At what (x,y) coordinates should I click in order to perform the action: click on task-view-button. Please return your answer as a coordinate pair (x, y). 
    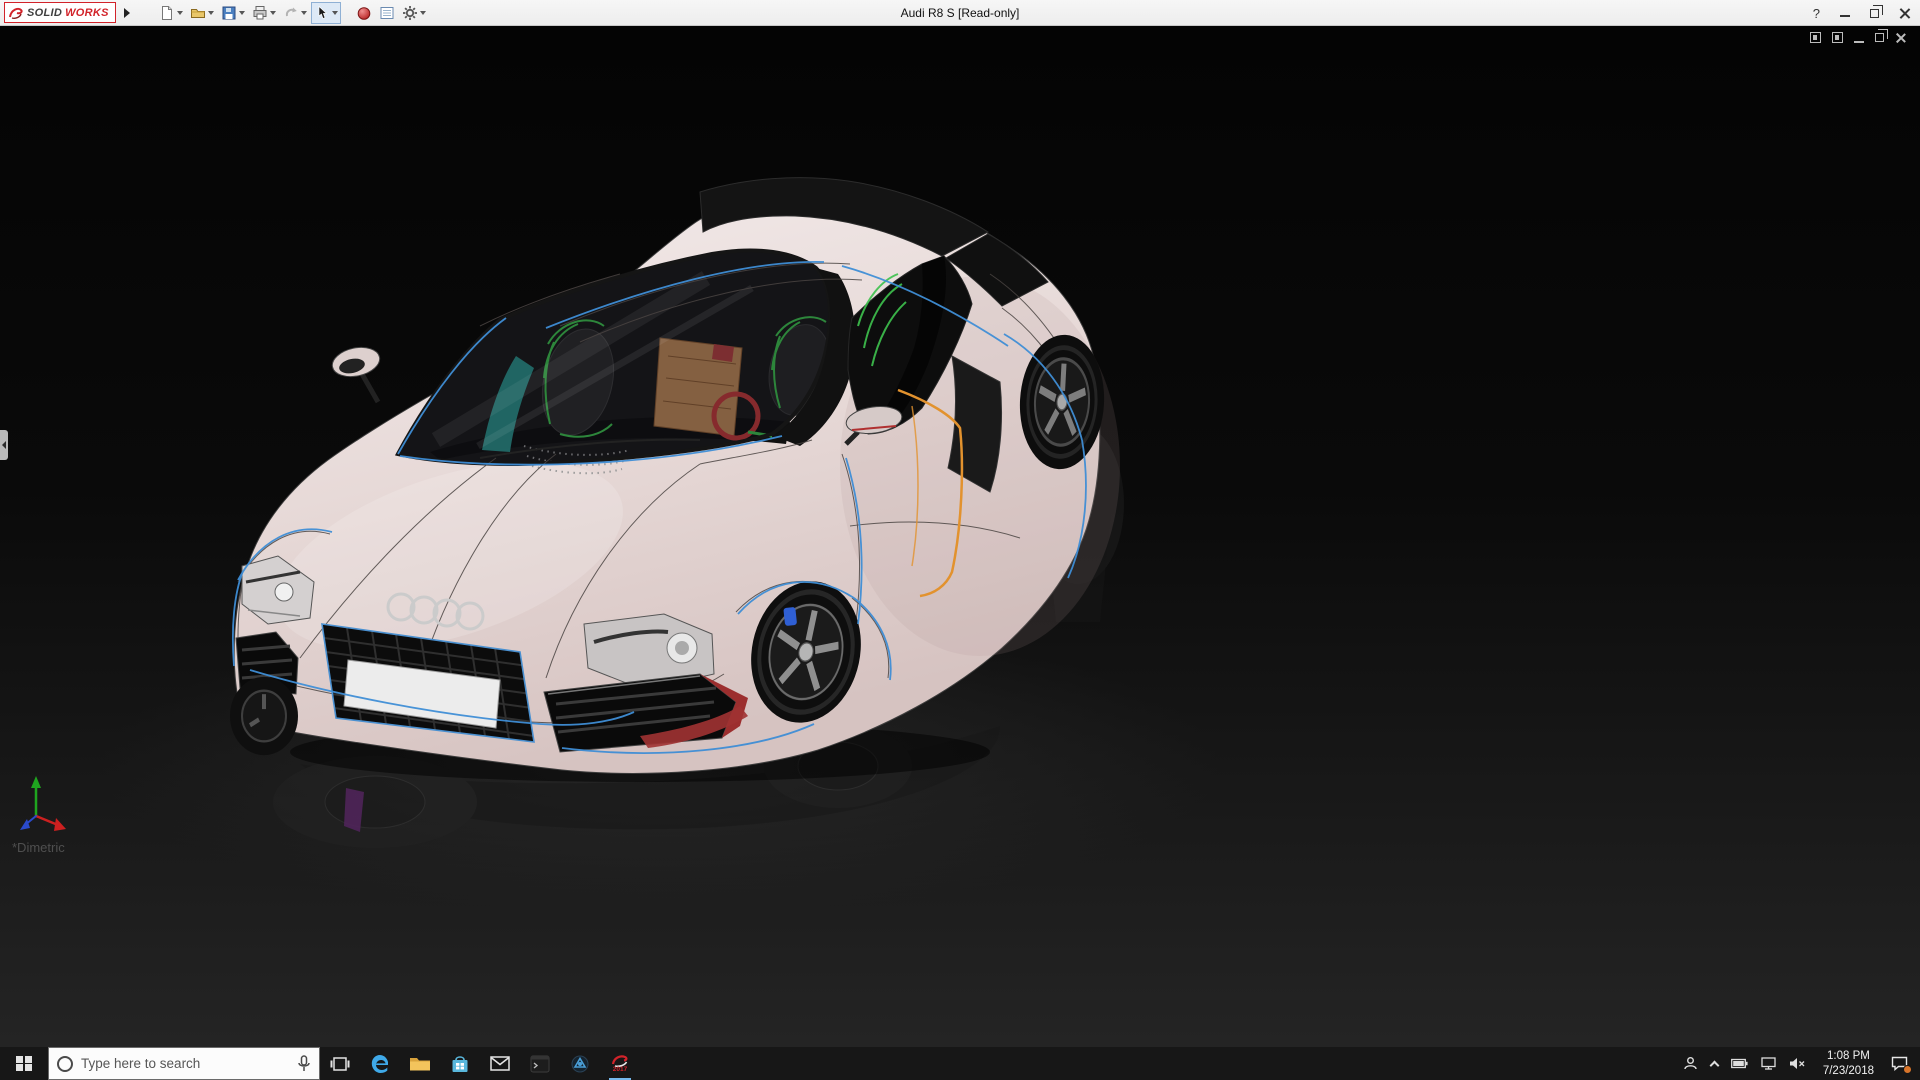
    Looking at the image, I should click on (340, 1063).